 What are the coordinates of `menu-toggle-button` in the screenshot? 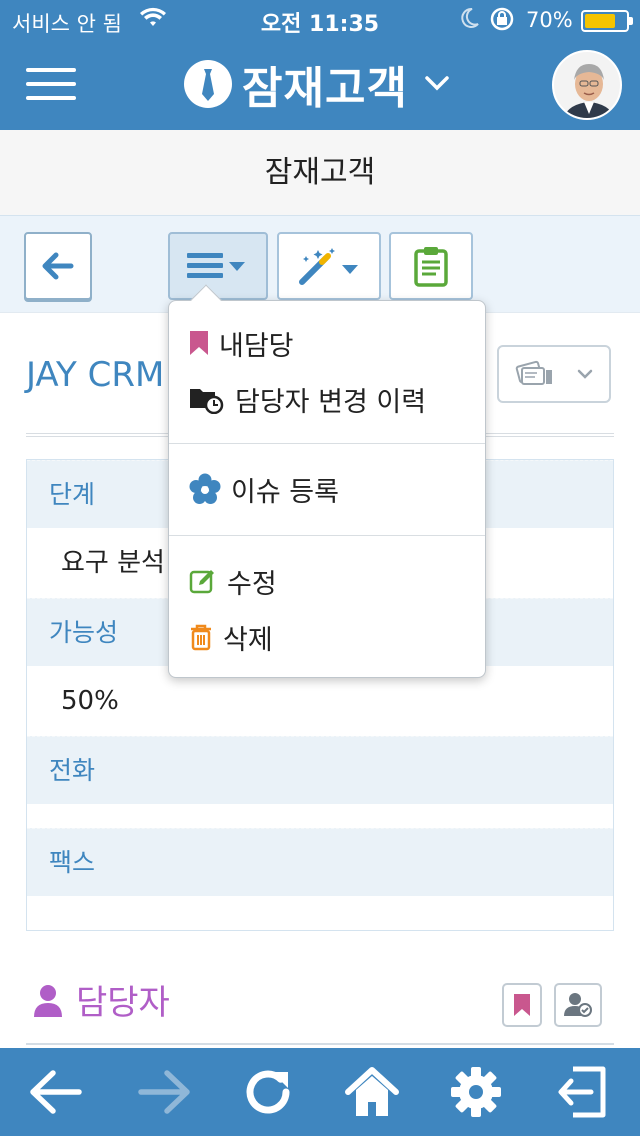 It's located at (51, 84).